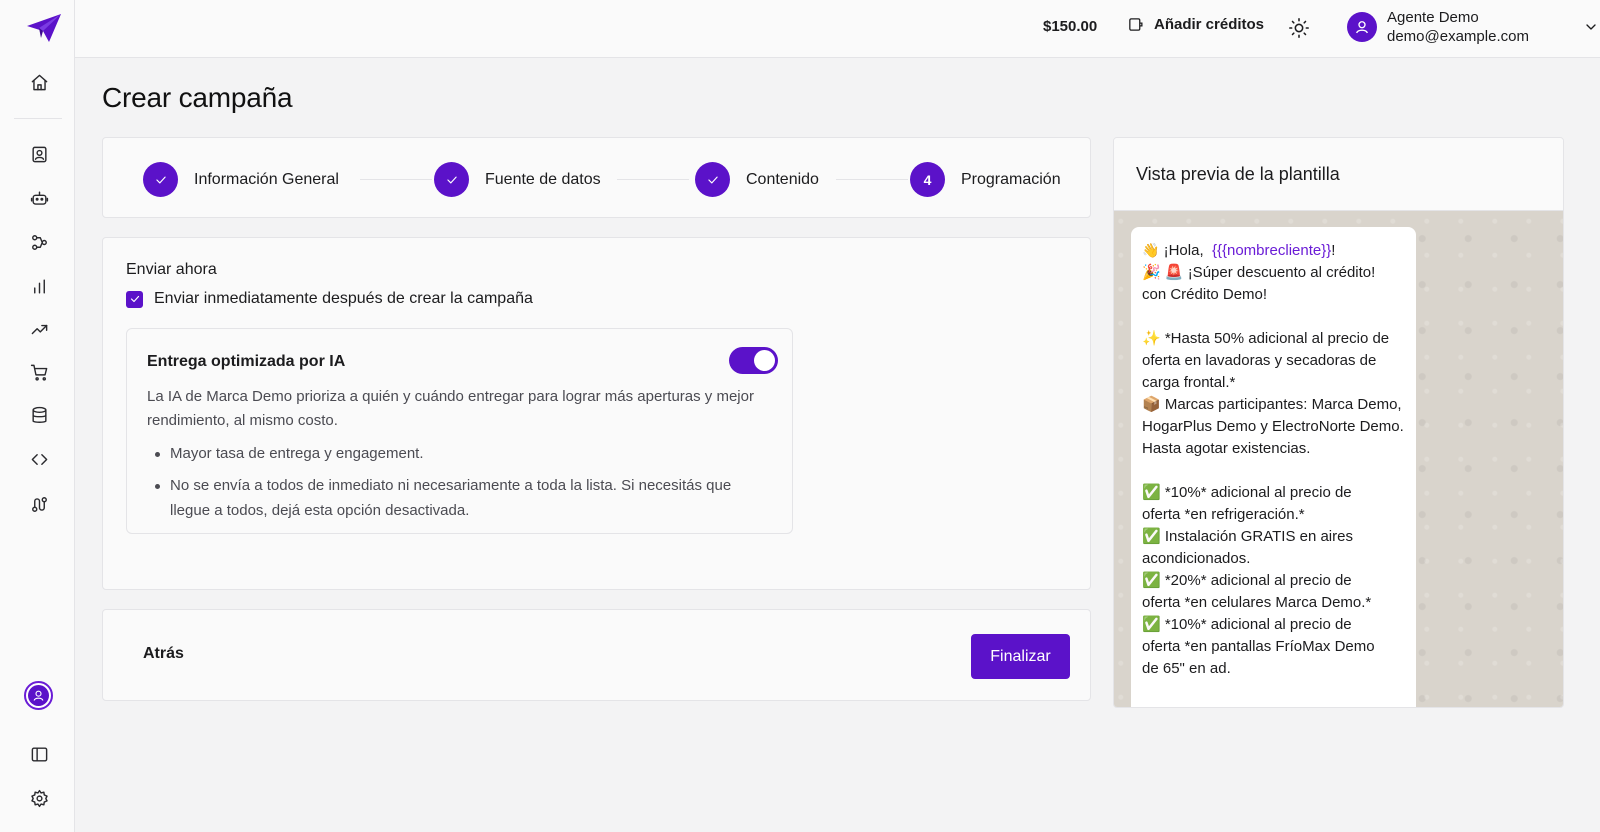 The width and height of the screenshot is (1600, 832). Describe the element at coordinates (266, 179) in the screenshot. I see `step-label: Información General` at that location.